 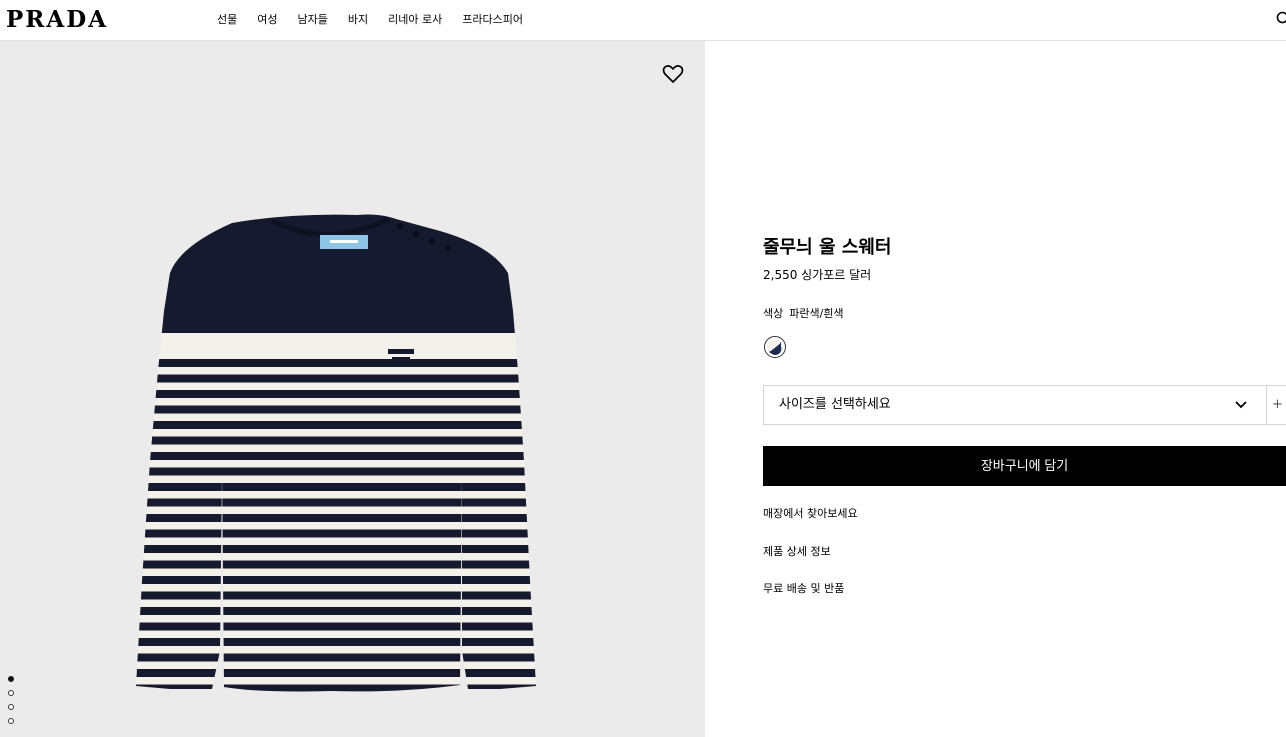 I want to click on swatch-icon, so click(x=775, y=347).